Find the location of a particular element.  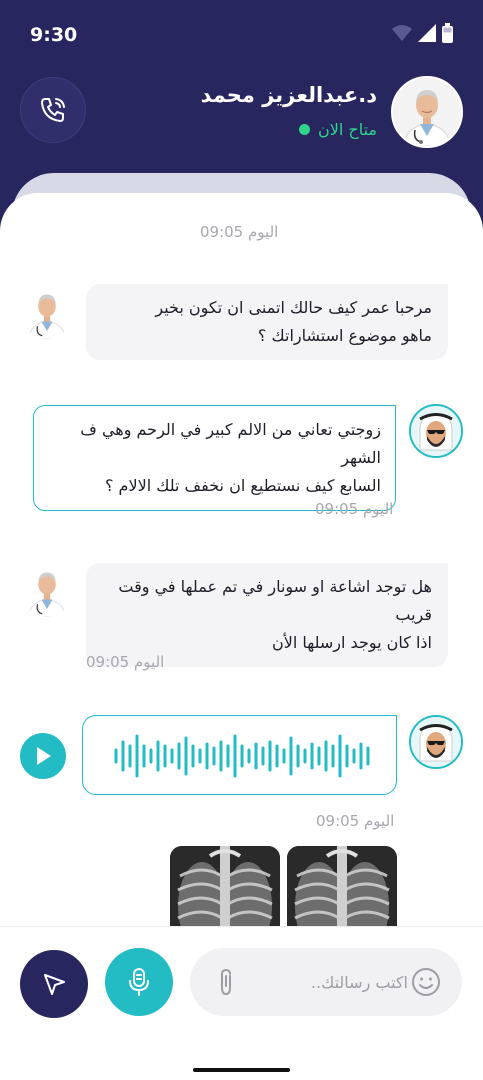

voice-message is located at coordinates (239, 755).